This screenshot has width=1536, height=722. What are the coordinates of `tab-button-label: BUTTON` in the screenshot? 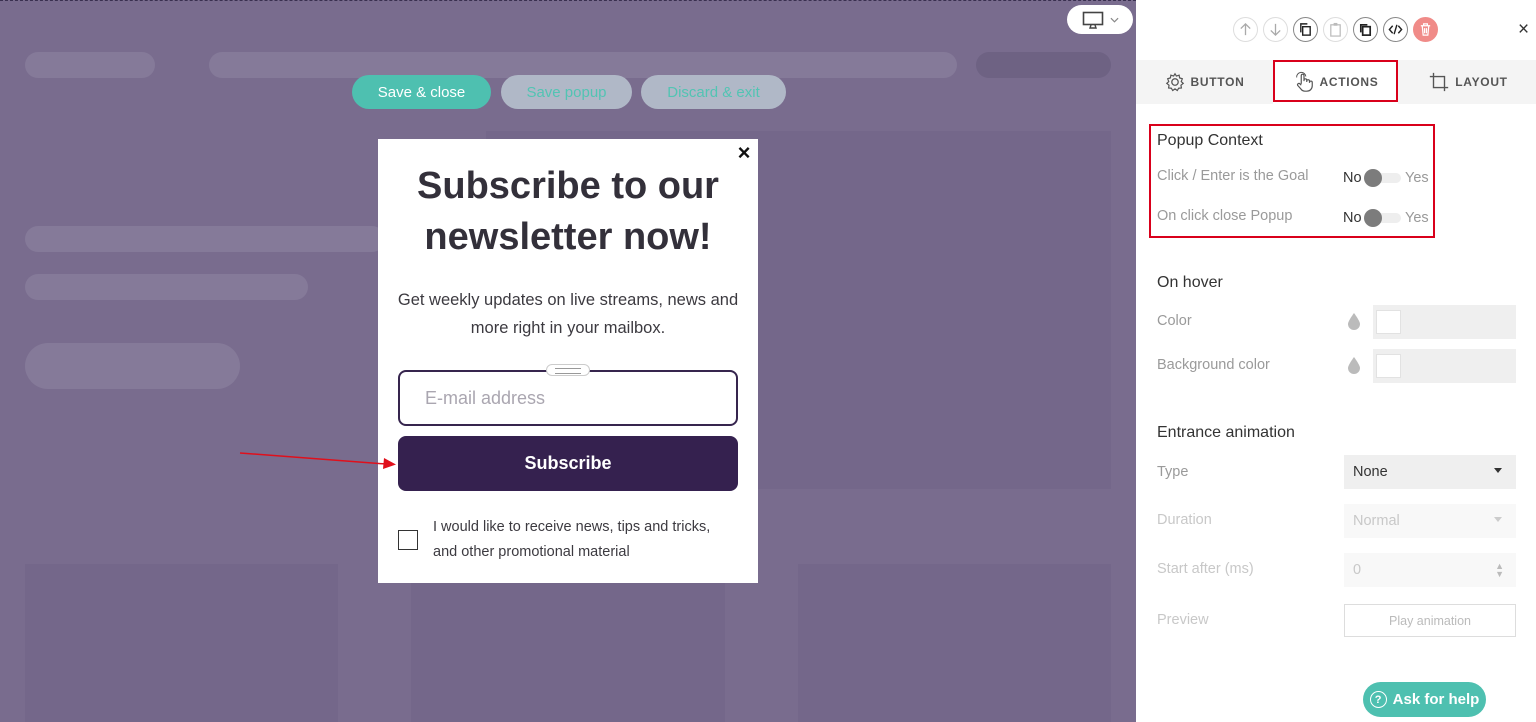 It's located at (1217, 82).